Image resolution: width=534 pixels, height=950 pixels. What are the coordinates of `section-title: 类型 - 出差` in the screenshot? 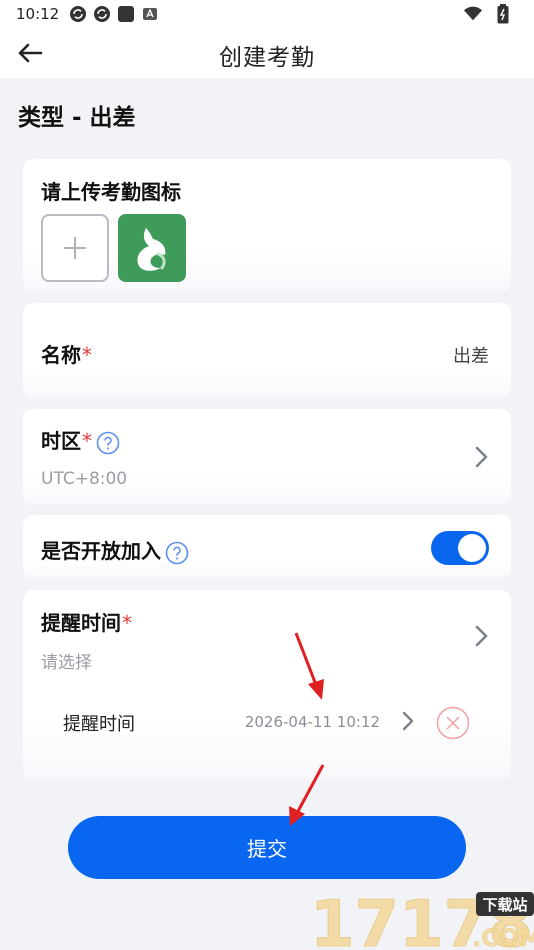 It's located at (77, 118).